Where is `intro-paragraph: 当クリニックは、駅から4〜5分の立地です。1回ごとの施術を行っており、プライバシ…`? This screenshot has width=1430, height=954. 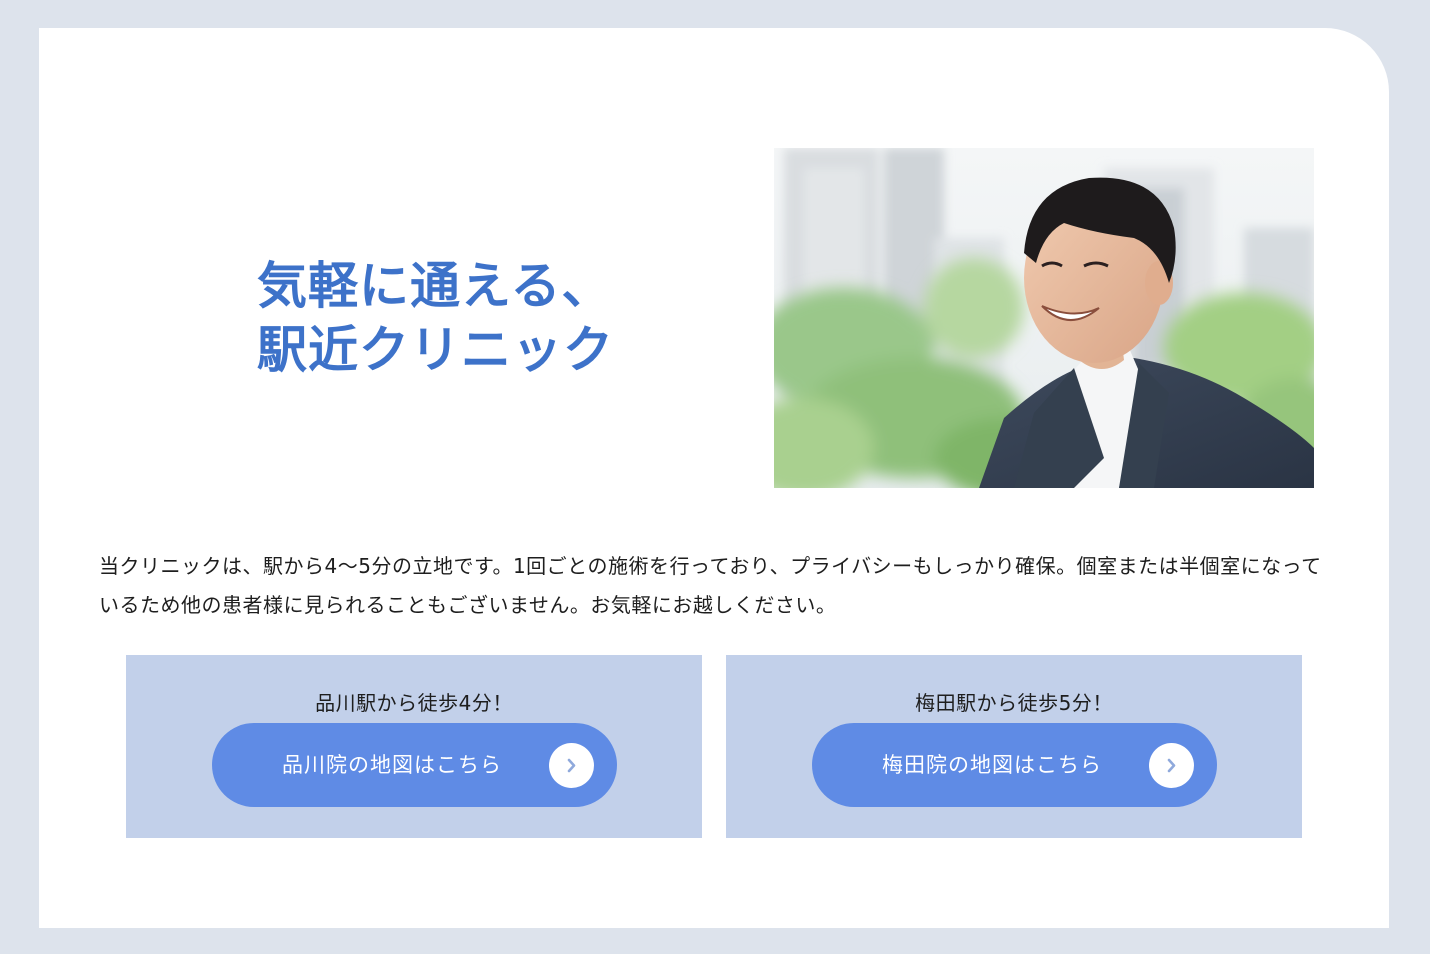
intro-paragraph: 当クリニックは、駅から4〜5分の立地です。1回ごとの施術を行っており、プライバシ… is located at coordinates (710, 585).